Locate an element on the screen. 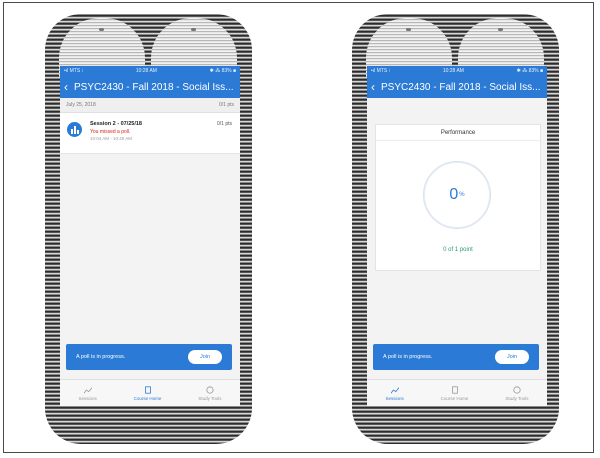 The width and height of the screenshot is (600, 458). session-points: 0/1 pts is located at coordinates (224, 124).